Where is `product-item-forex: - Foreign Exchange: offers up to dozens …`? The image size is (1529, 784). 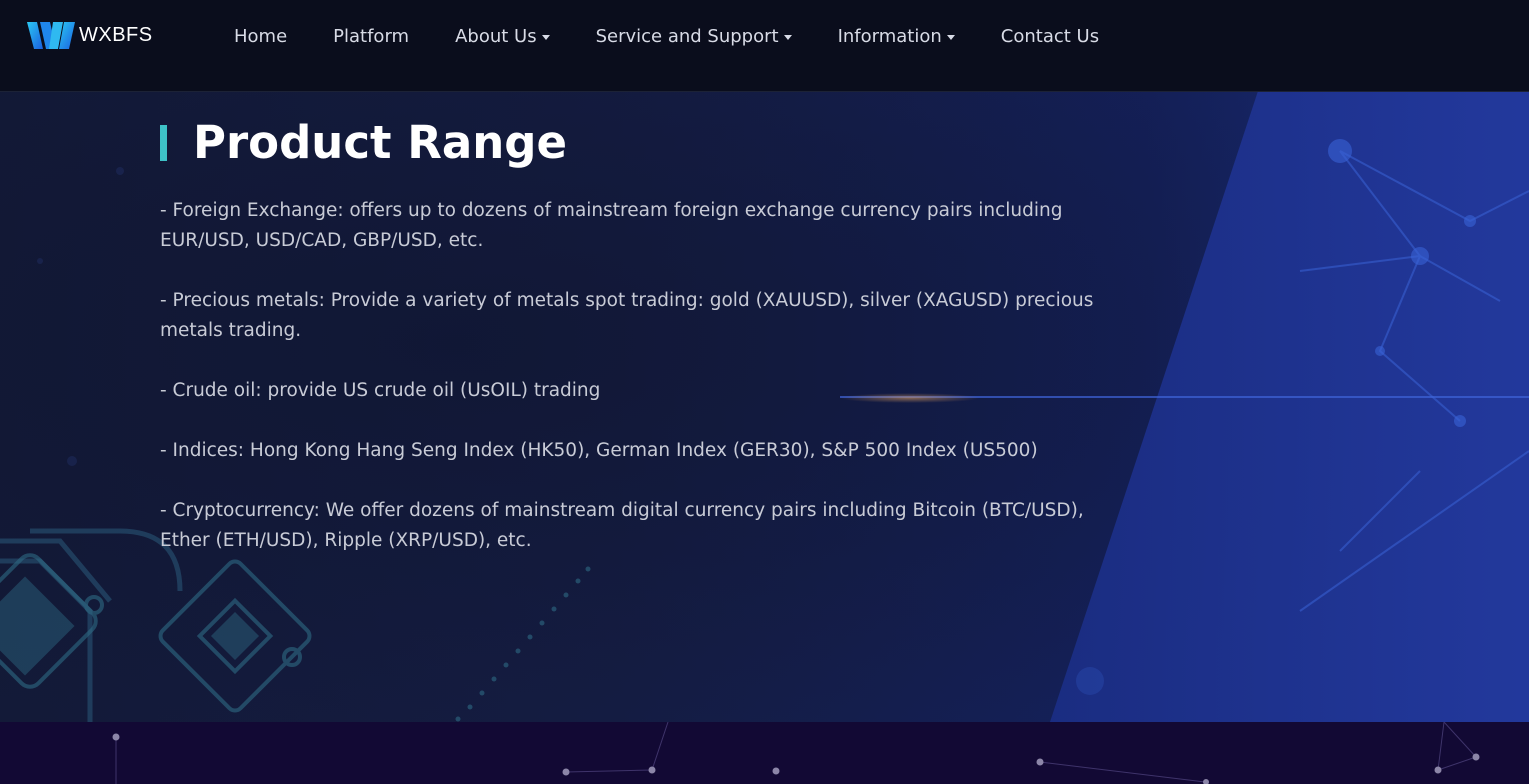
product-item-forex: - Foreign Exchange: offers up to dozens … is located at coordinates (611, 225).